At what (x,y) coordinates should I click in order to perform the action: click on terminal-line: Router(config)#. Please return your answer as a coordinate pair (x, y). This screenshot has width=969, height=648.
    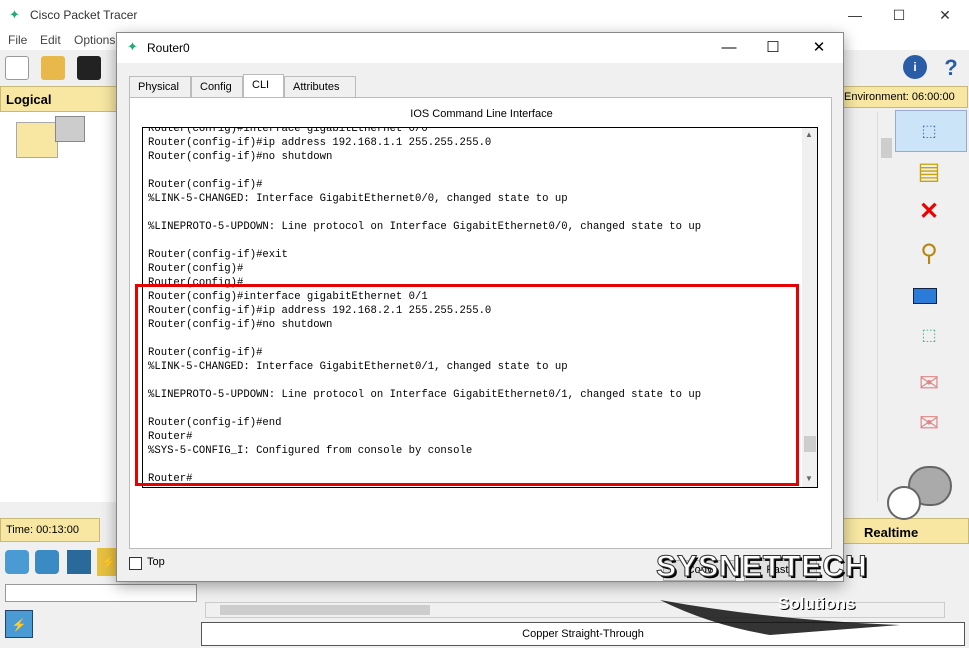
    Looking at the image, I should click on (196, 269).